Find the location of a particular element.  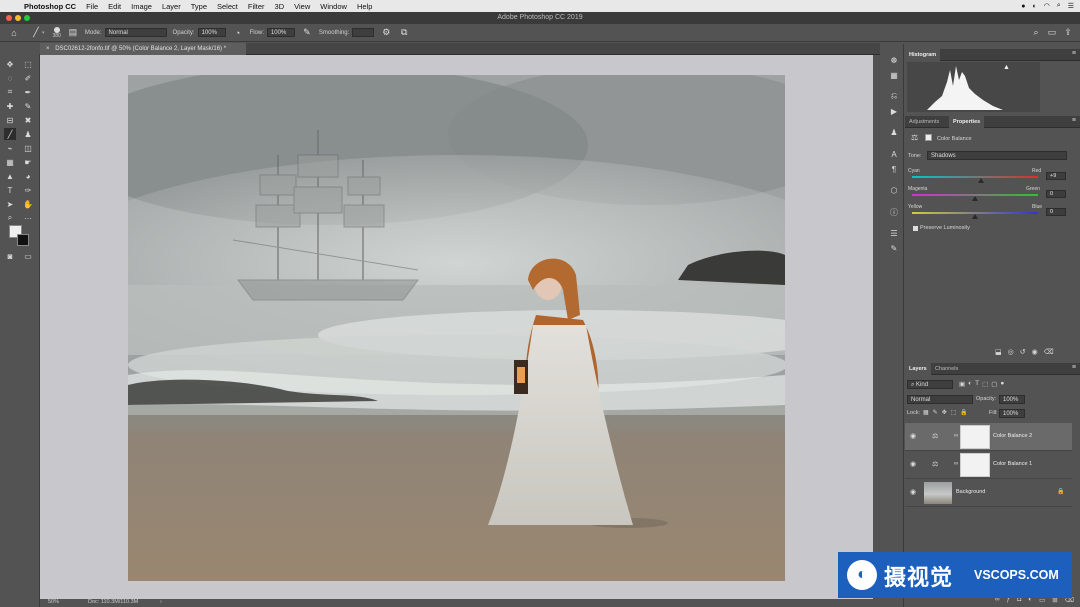

zoom-readout: 50% is located at coordinates (53, 602).